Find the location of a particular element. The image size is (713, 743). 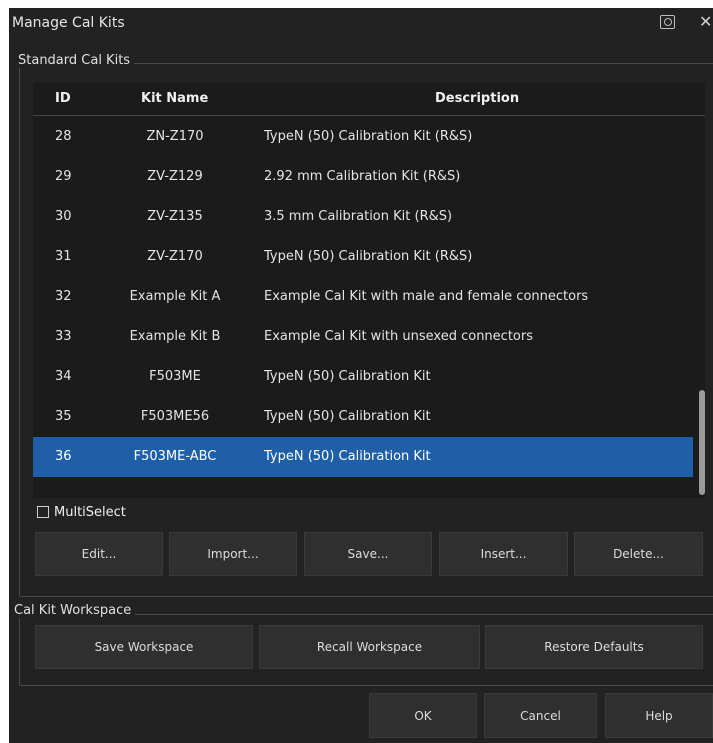

row-kit-name: Example Kit B is located at coordinates (175, 336).